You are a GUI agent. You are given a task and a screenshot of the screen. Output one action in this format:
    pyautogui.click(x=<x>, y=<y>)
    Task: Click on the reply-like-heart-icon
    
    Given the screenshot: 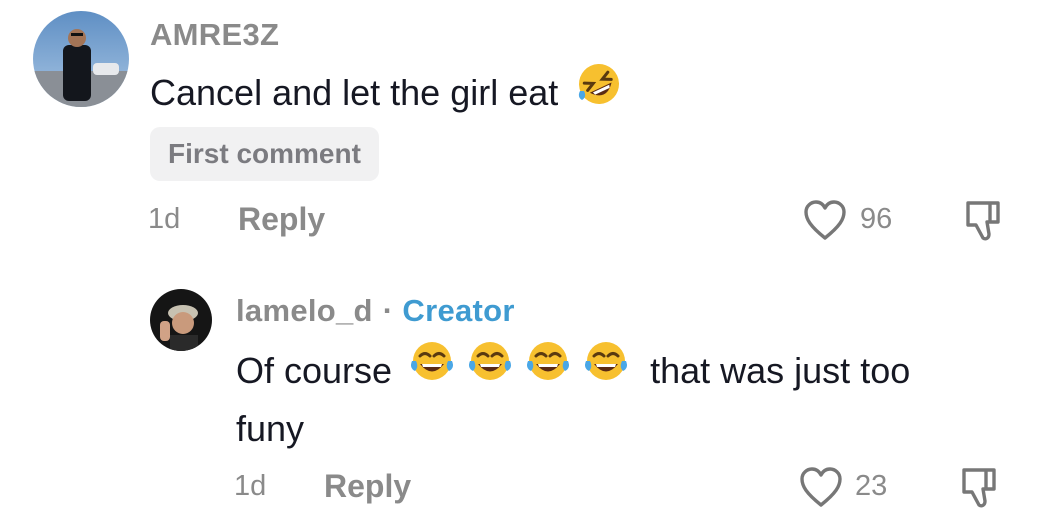 What is the action you would take?
    pyautogui.click(x=821, y=489)
    